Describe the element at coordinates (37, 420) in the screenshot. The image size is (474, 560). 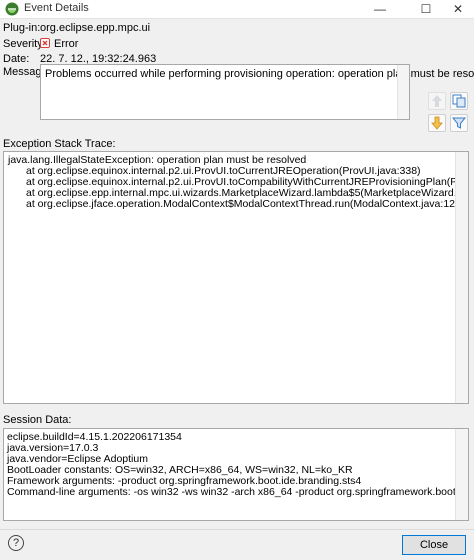
I see `session-data-label: Session Data:` at that location.